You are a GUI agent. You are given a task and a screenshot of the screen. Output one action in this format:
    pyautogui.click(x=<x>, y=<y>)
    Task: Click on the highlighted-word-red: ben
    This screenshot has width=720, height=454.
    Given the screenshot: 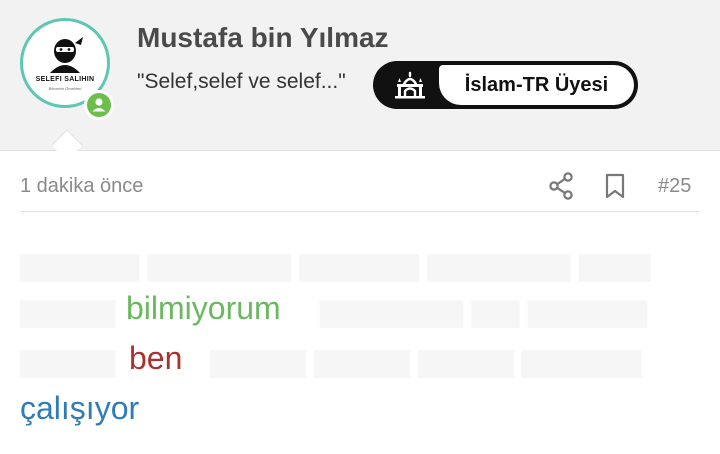 What is the action you would take?
    pyautogui.click(x=156, y=358)
    